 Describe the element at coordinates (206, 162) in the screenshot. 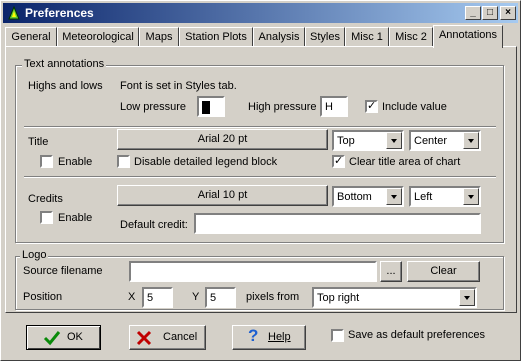

I see `disable-legend-label: Disable detailed legend block` at that location.